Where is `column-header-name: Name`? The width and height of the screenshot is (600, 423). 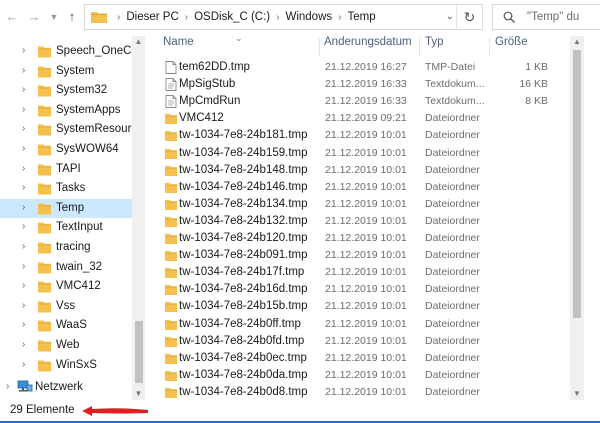
column-header-name: Name is located at coordinates (178, 46).